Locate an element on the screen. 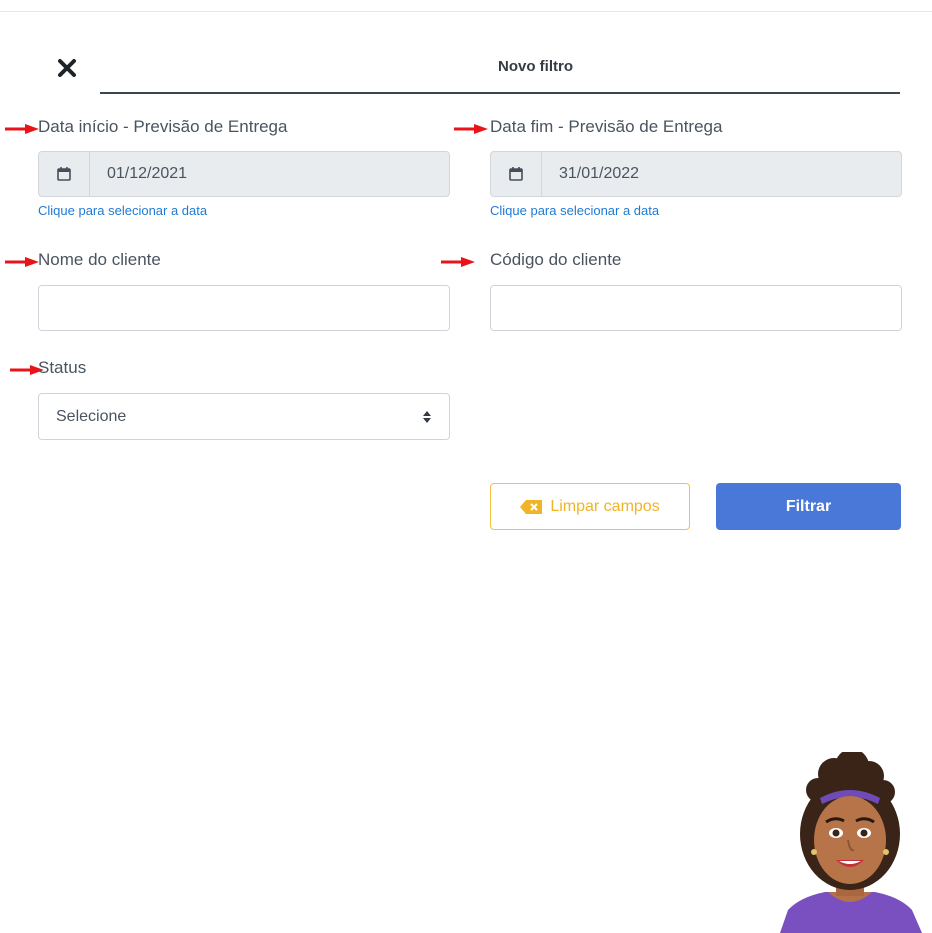 The height and width of the screenshot is (933, 932). close-icon is located at coordinates (67, 68).